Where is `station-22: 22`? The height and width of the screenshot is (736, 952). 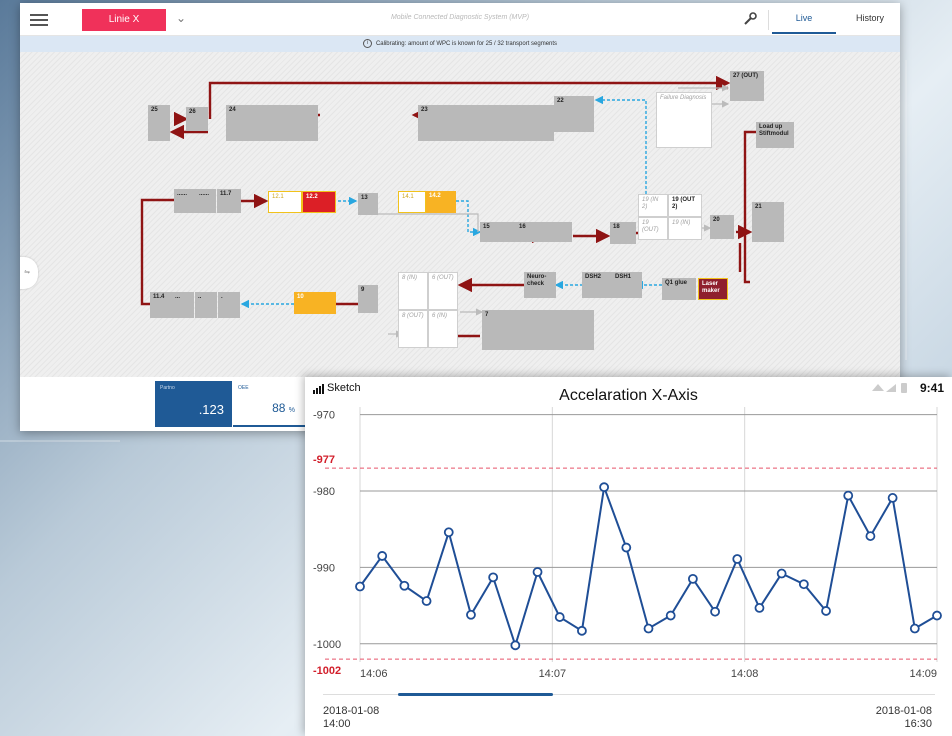 station-22: 22 is located at coordinates (574, 114).